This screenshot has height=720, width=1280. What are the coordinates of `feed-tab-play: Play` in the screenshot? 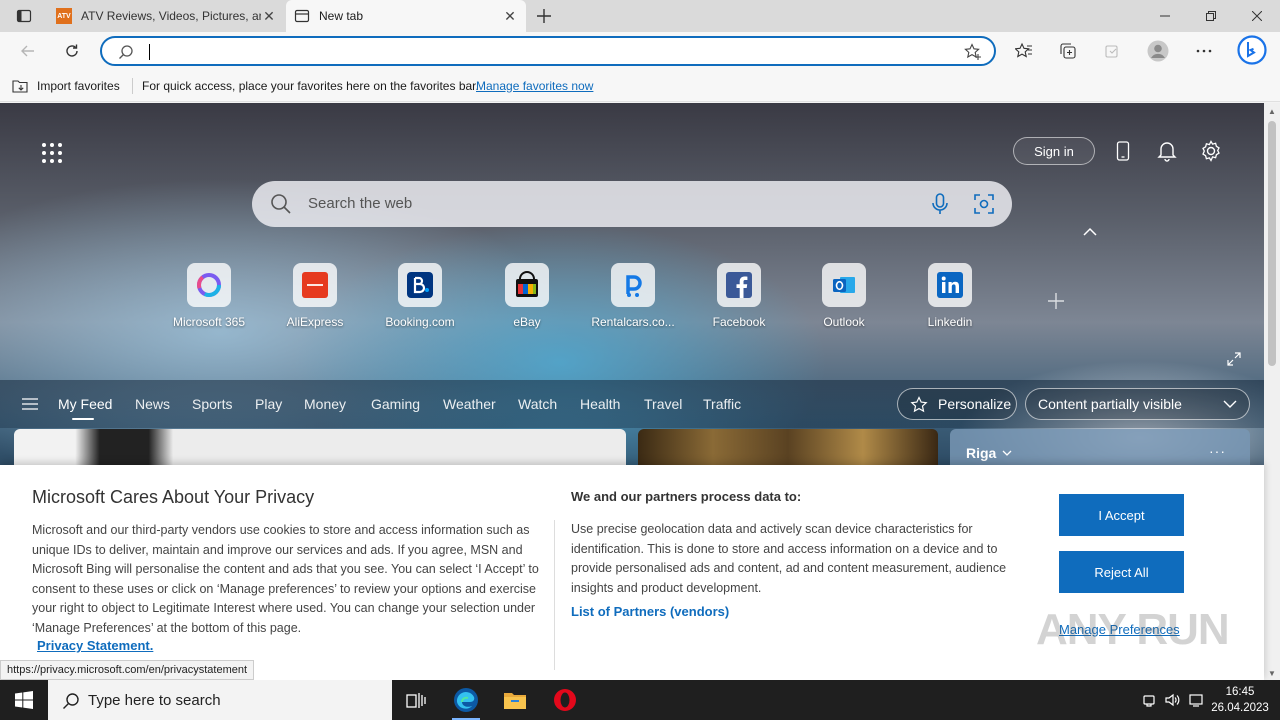 It's located at (268, 404).